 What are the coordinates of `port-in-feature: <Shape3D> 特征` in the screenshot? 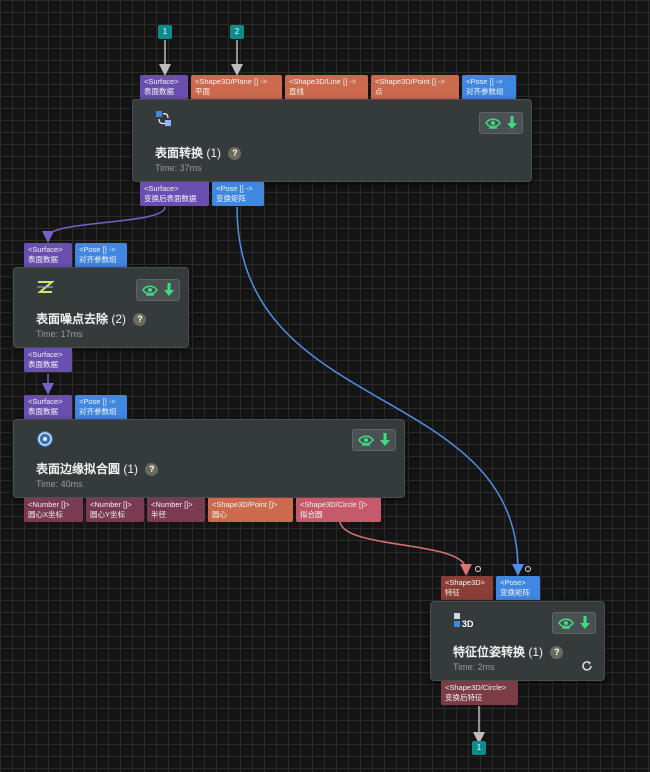 It's located at (467, 588).